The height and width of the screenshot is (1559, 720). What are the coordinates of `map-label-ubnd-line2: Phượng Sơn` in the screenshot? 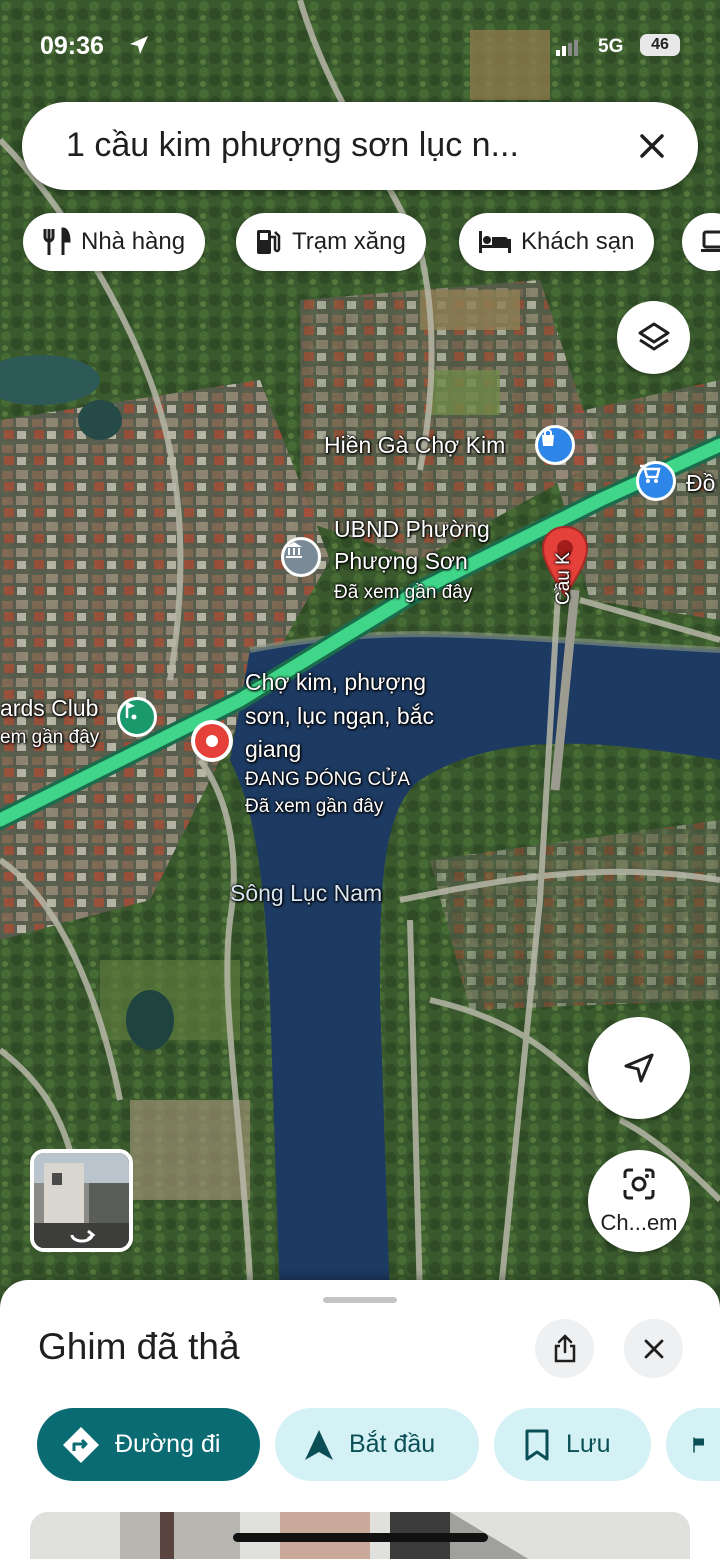 It's located at (401, 561).